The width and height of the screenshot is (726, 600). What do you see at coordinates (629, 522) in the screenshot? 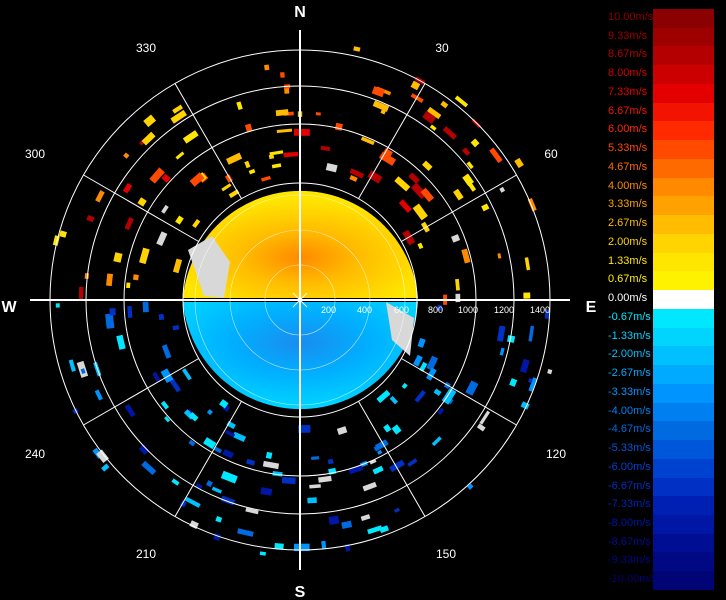
I see `legend-label: -8.00m/s` at bounding box center [629, 522].